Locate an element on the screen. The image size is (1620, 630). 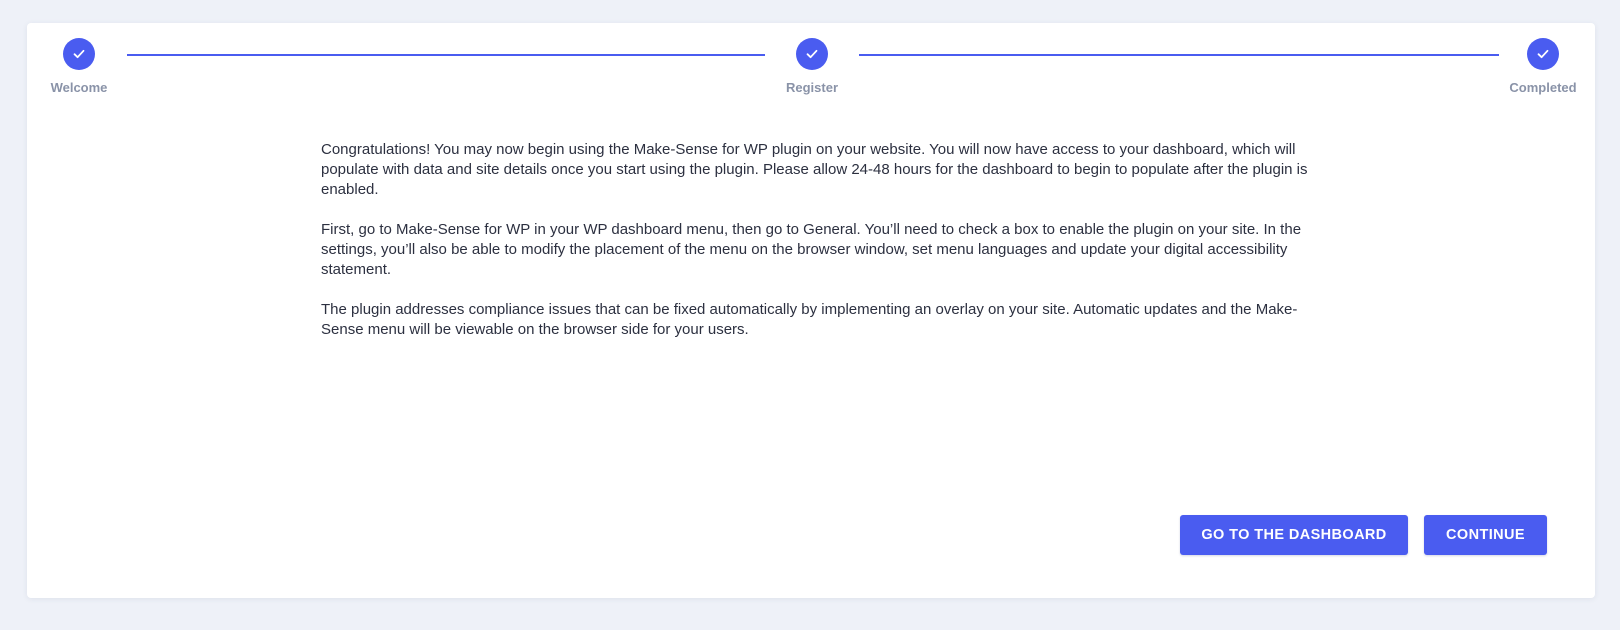
step-completed: Completed is located at coordinates (1543, 66).